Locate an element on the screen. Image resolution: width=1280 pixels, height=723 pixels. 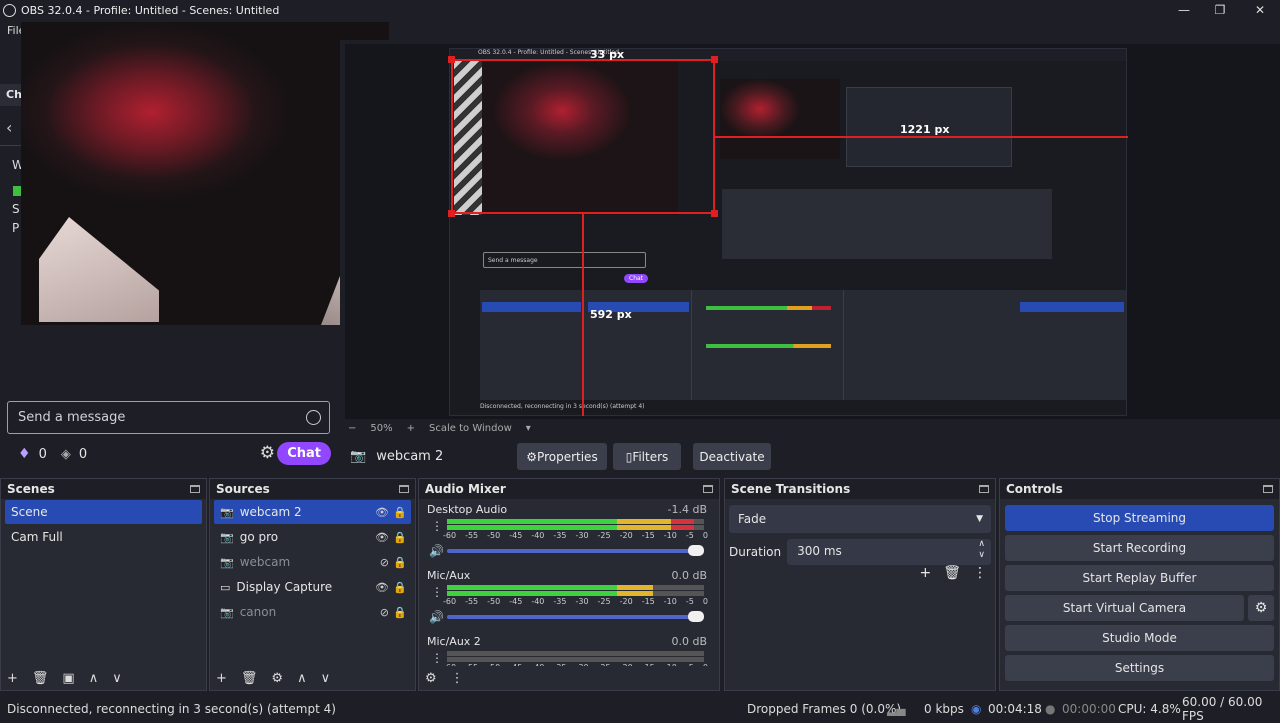
chat-actions-row: ♦ 0 ◈ 0 ⚙ Chat is located at coordinates (175, 454).